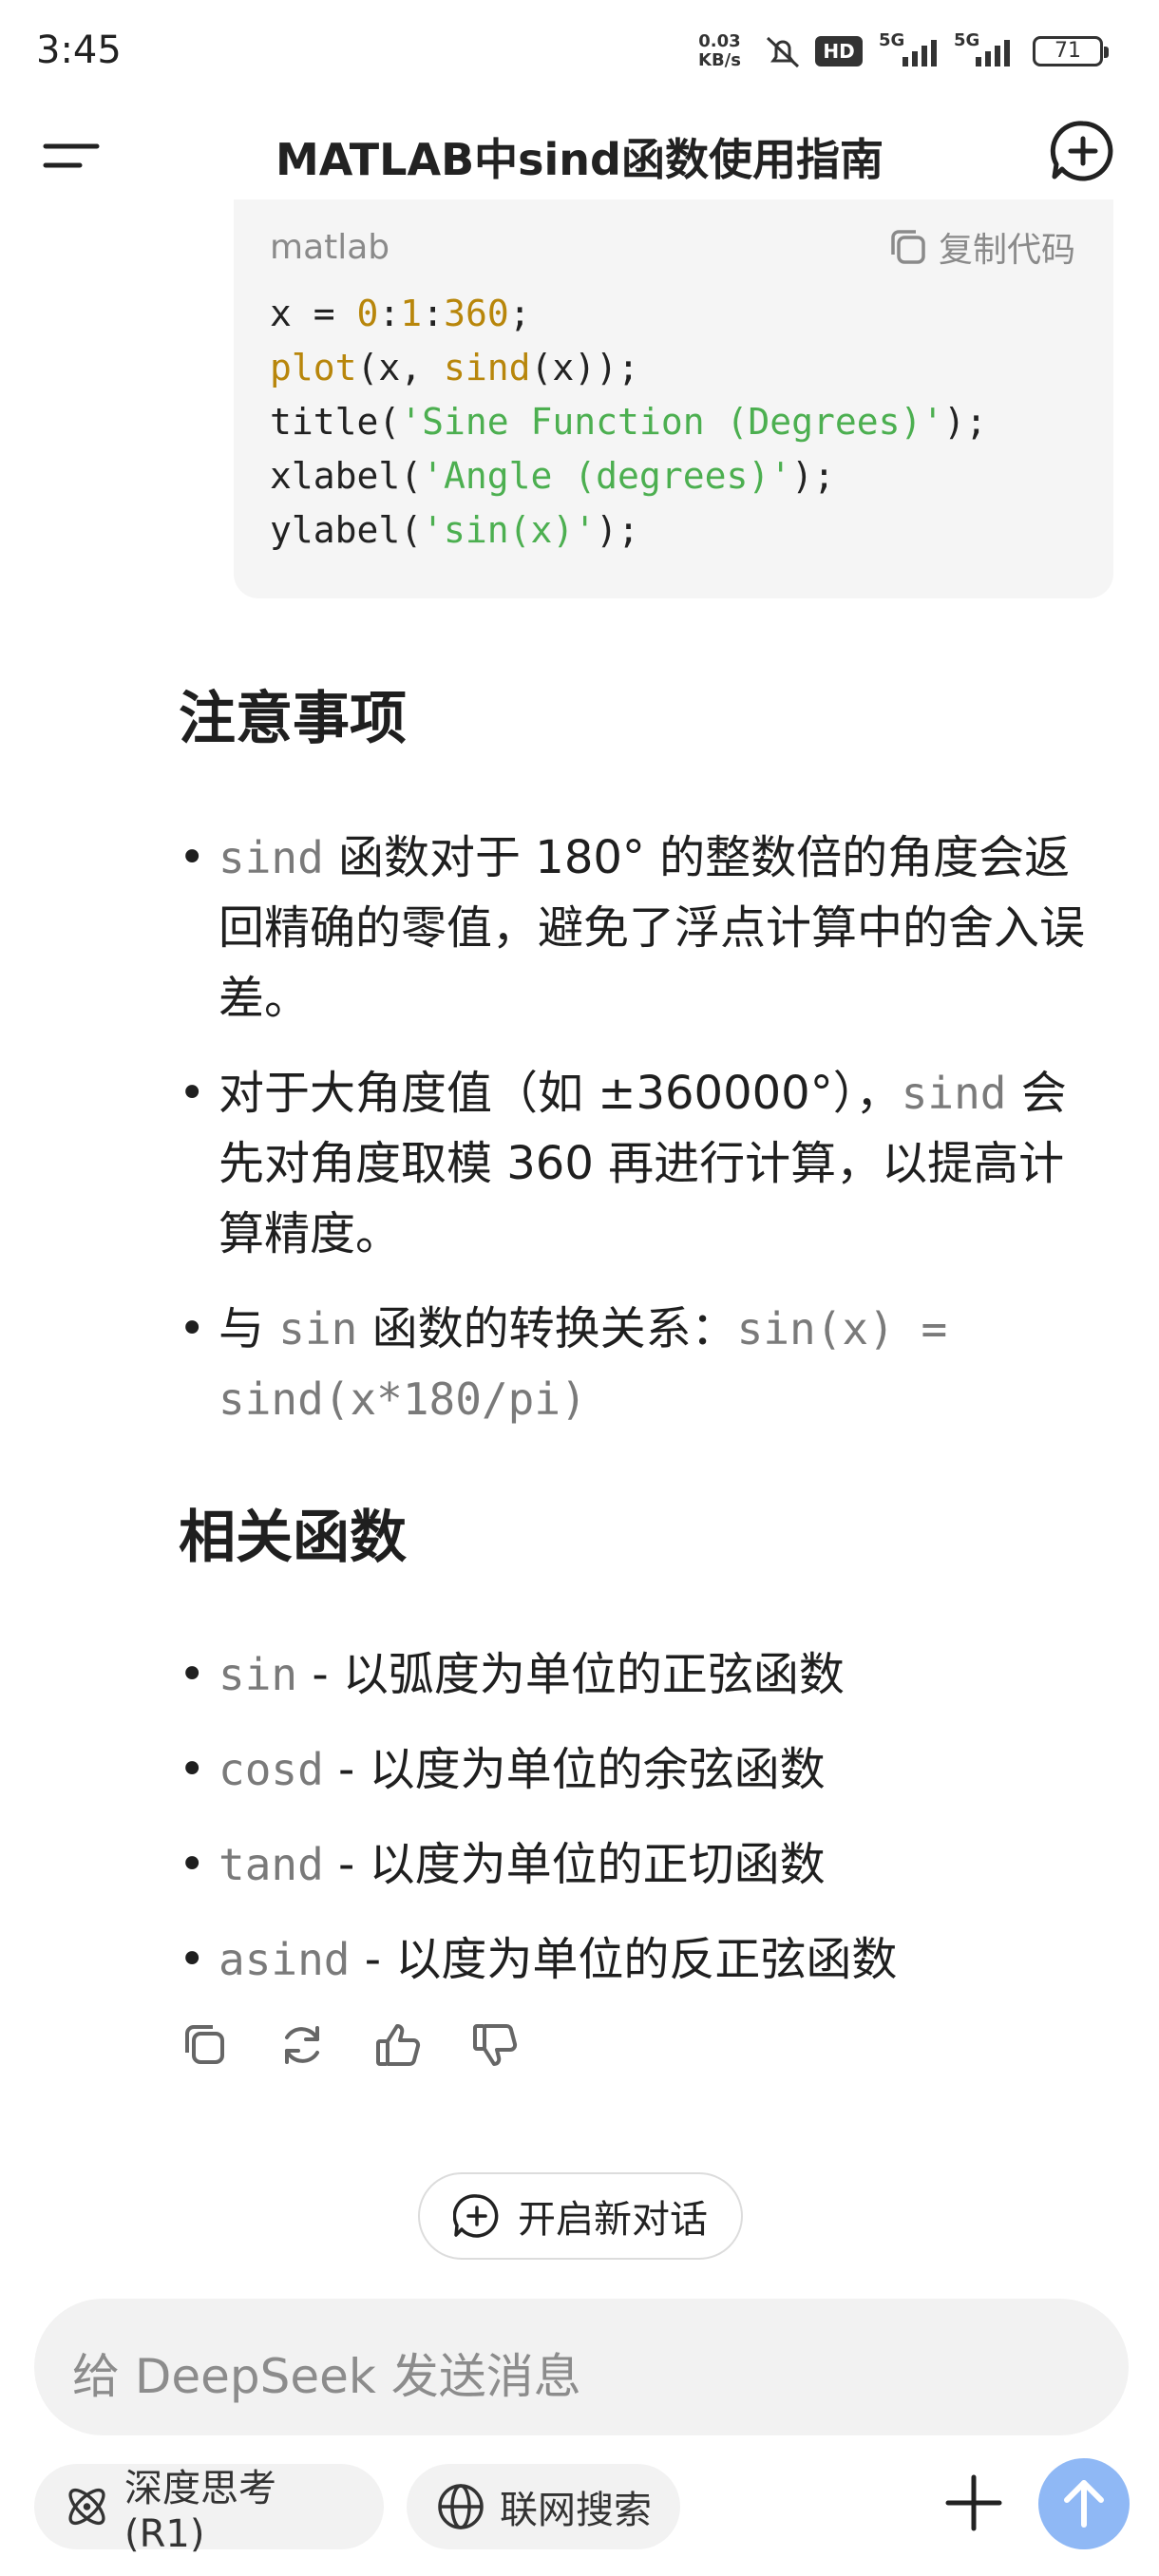 The height and width of the screenshot is (2576, 1159). What do you see at coordinates (302, 2045) in the screenshot?
I see `regenerate-icon` at bounding box center [302, 2045].